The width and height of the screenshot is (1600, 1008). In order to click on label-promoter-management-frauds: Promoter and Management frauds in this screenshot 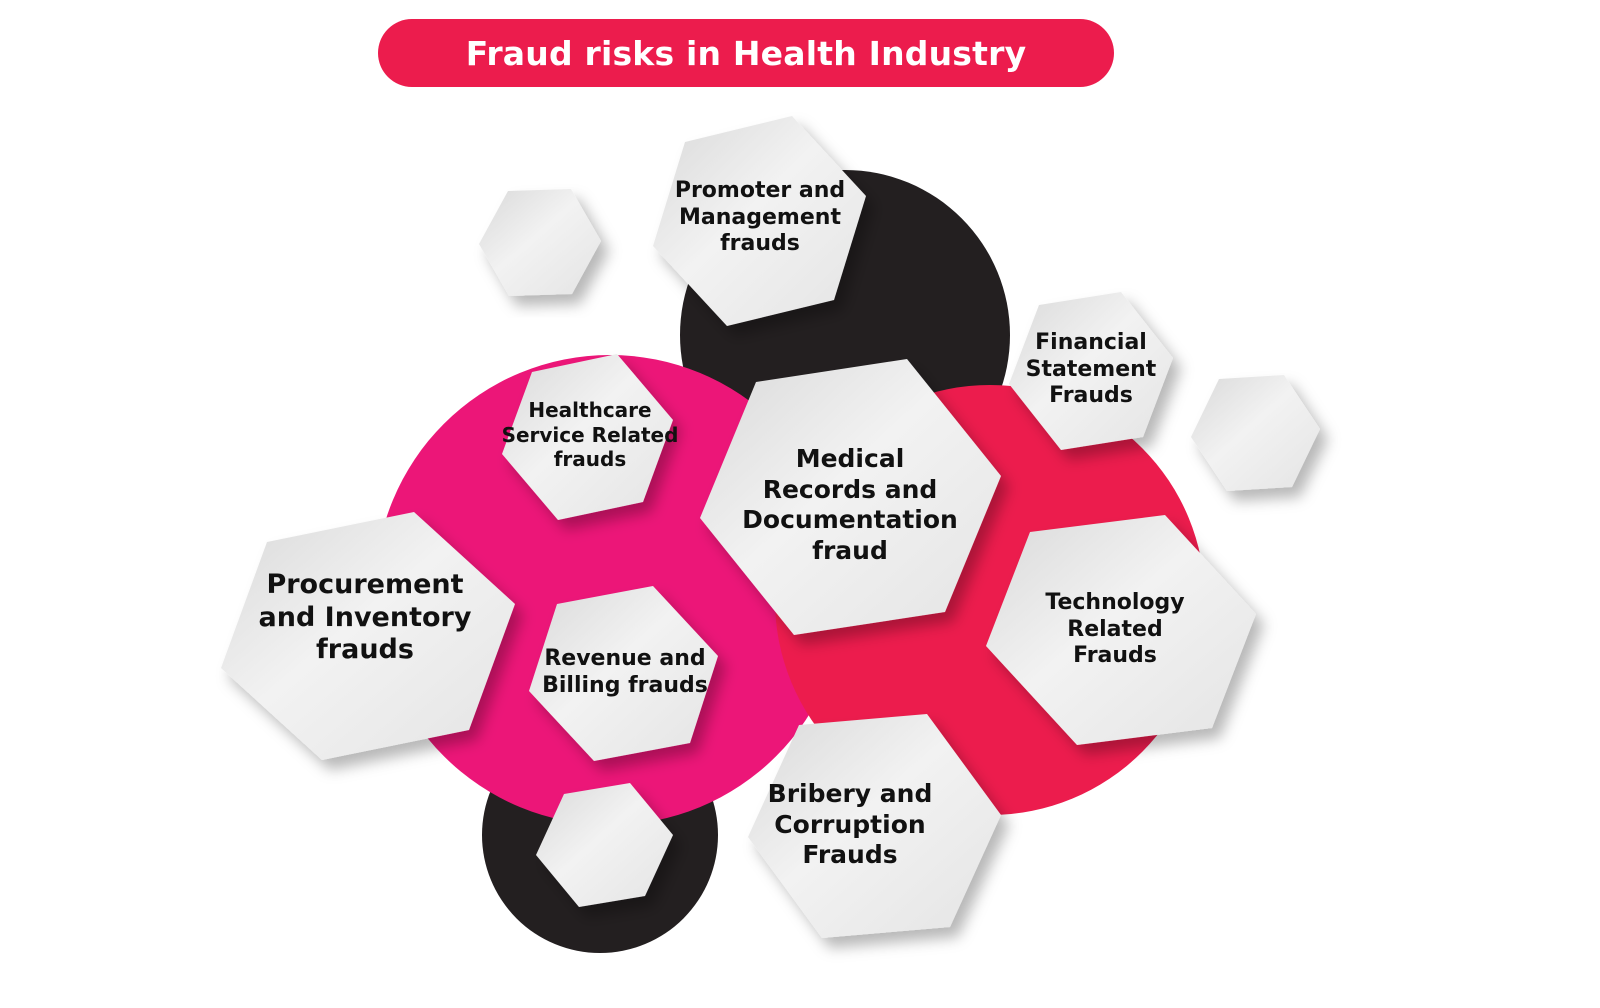, I will do `click(760, 217)`.